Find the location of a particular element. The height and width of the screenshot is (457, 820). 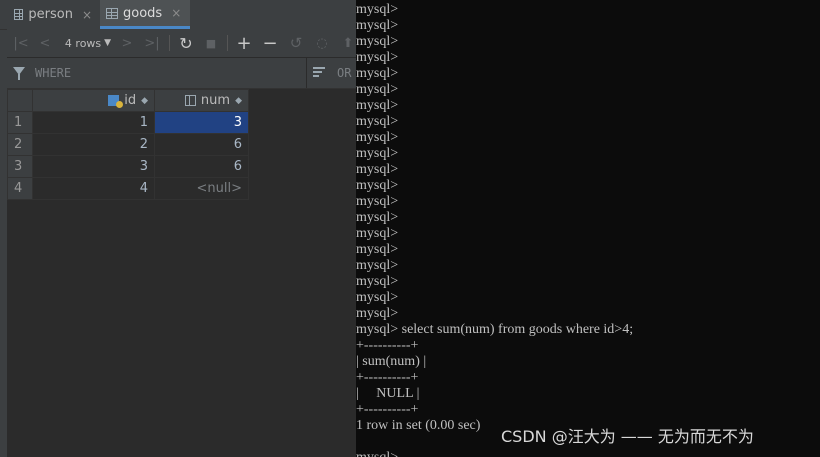

column-name: id is located at coordinates (130, 100).